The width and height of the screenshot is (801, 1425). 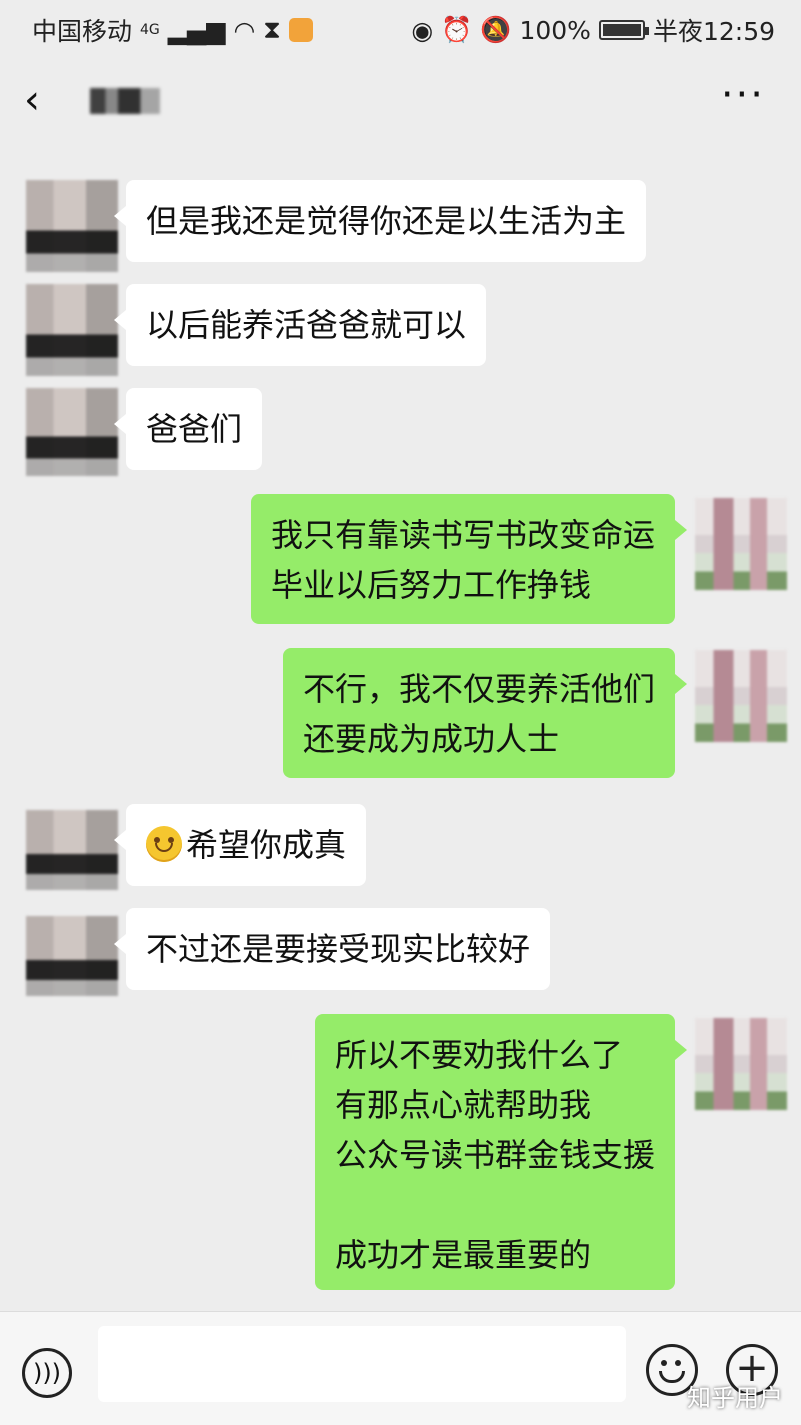 What do you see at coordinates (386, 221) in the screenshot?
I see `message-text: 但是我还是觉得你还是以生活为主` at bounding box center [386, 221].